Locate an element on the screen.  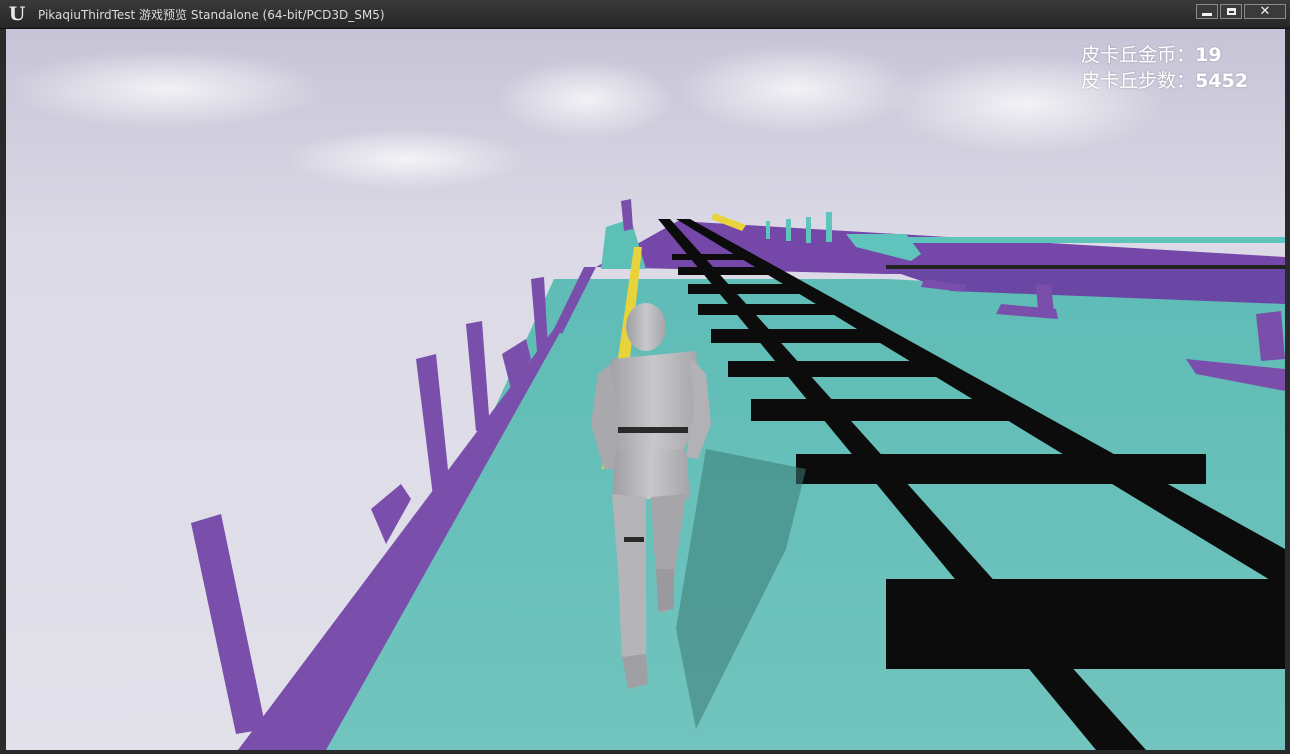
character-head is located at coordinates (646, 327).